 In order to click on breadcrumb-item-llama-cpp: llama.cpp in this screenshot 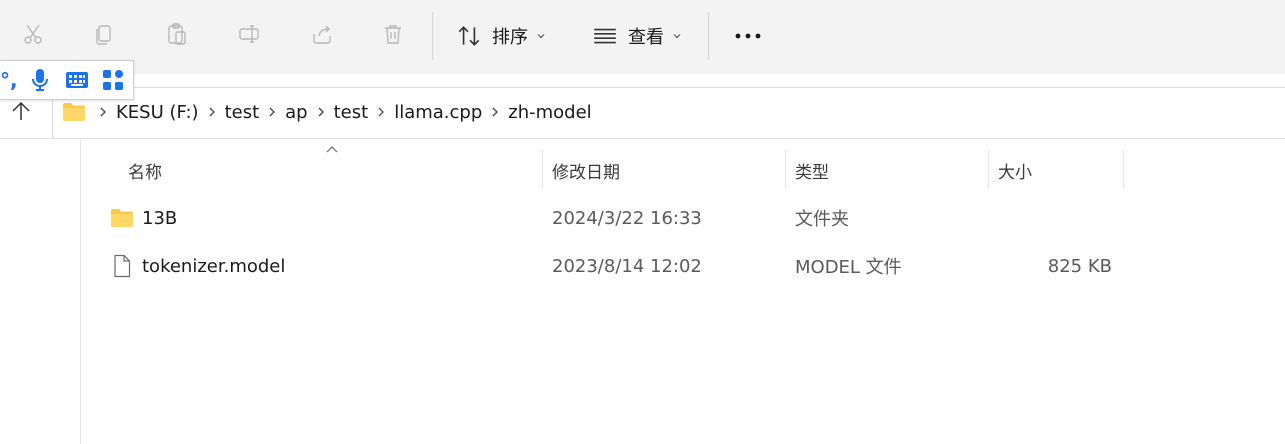, I will do `click(438, 112)`.